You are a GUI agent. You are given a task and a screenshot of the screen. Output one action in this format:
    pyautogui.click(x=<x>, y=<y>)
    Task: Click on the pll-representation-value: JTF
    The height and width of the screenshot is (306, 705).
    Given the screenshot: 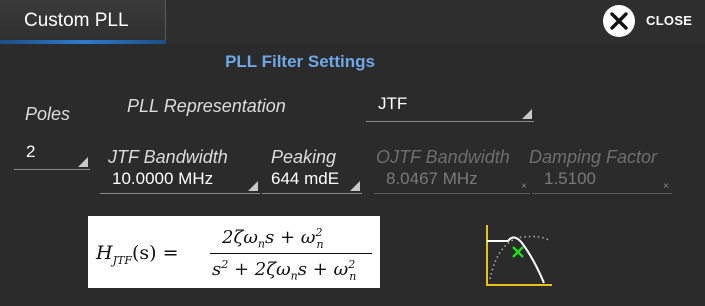 What is the action you would take?
    pyautogui.click(x=393, y=103)
    